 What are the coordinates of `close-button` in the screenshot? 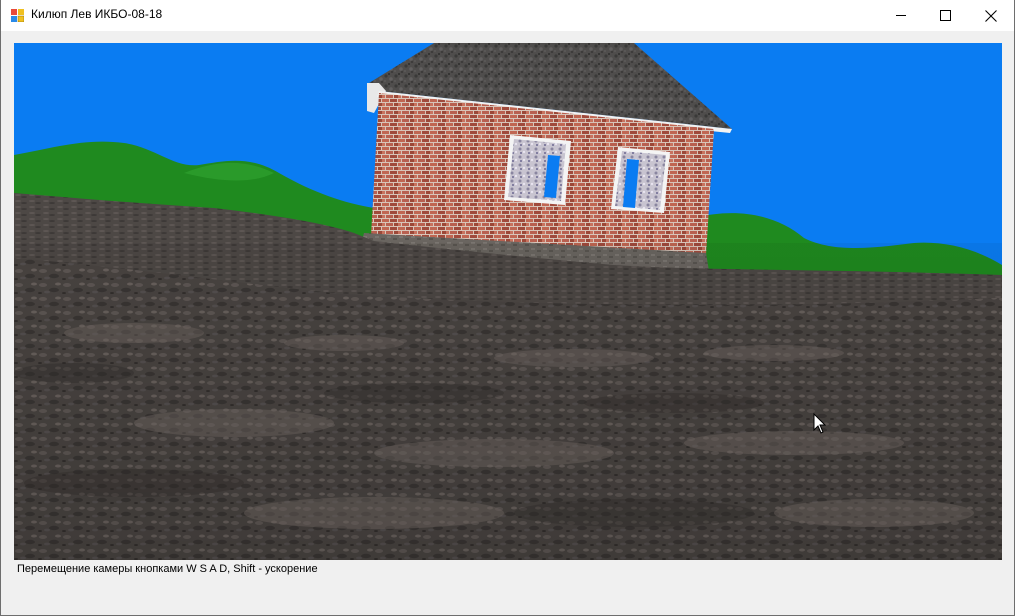 It's located at (991, 15).